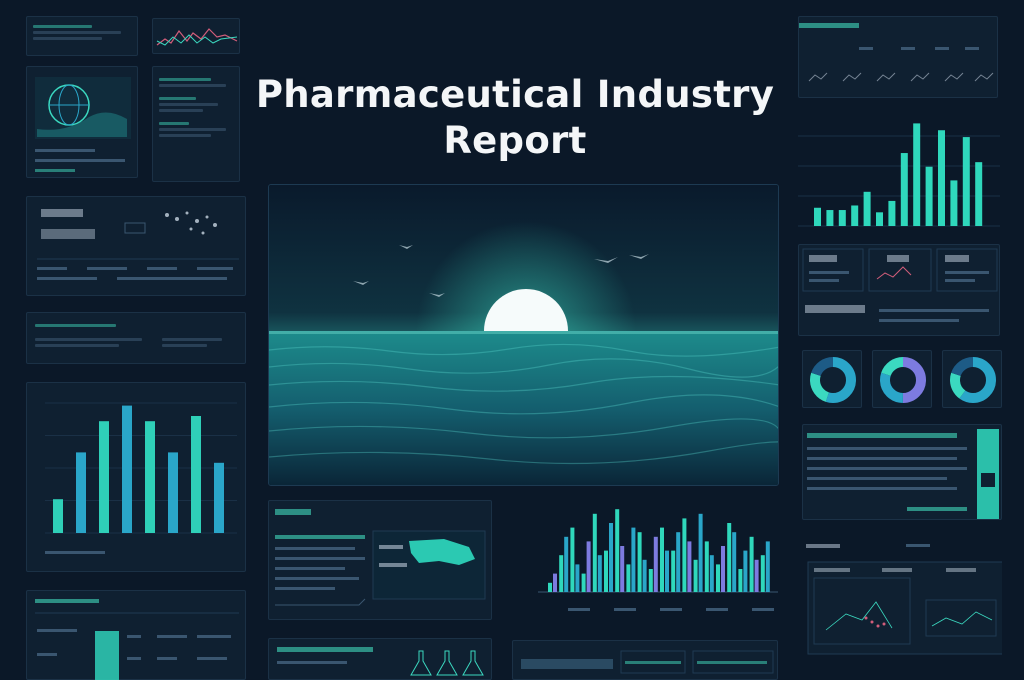  What do you see at coordinates (136, 477) in the screenshot?
I see `left-bar-chart-panel` at bounding box center [136, 477].